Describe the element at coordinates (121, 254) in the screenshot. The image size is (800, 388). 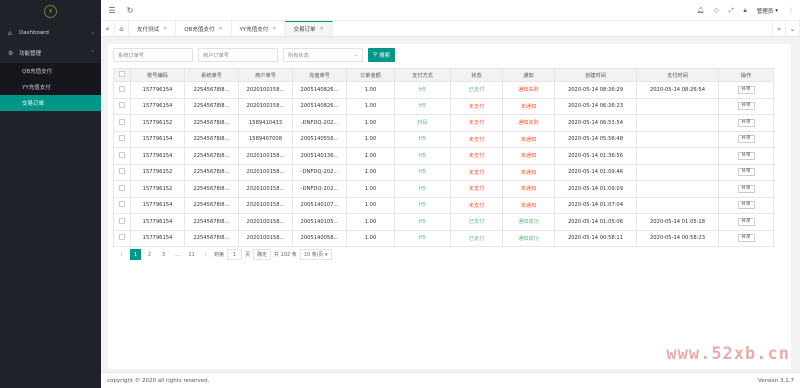
I see `prev-page-icon: ‹` at that location.